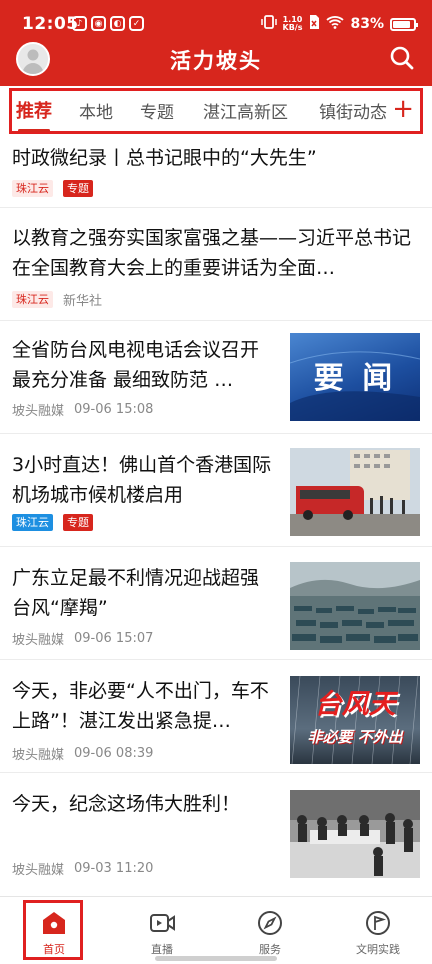 This screenshot has width=432, height=964. What do you see at coordinates (270, 949) in the screenshot?
I see `nav-services-label: 服务` at bounding box center [270, 949].